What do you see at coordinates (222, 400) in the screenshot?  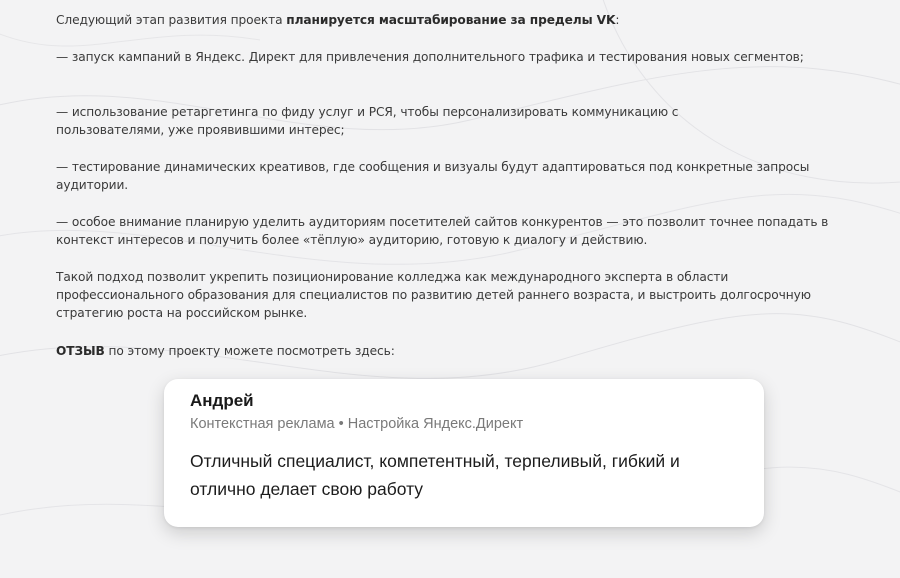 I see `reviewer-name: Андрей` at bounding box center [222, 400].